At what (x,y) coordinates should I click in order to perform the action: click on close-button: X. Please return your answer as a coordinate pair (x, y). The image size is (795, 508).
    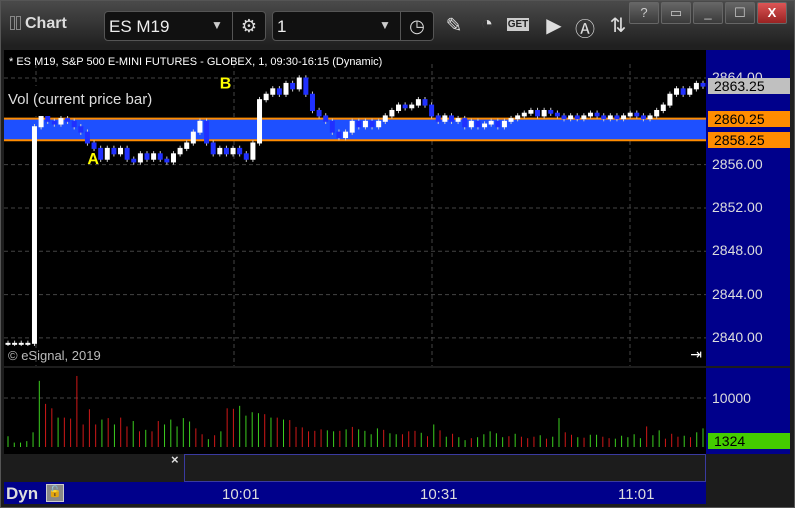
    Looking at the image, I should click on (772, 13).